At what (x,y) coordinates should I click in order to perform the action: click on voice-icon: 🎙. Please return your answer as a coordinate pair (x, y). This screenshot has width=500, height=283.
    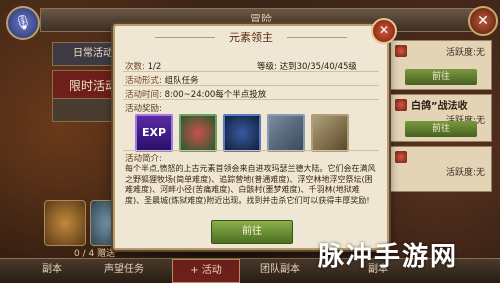
    Looking at the image, I should click on (23, 23).